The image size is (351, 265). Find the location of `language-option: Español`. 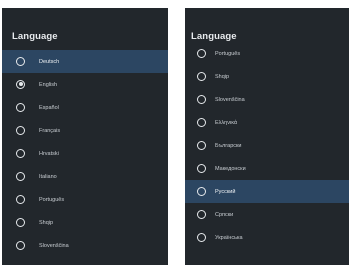

language-option: Español is located at coordinates (85, 107).